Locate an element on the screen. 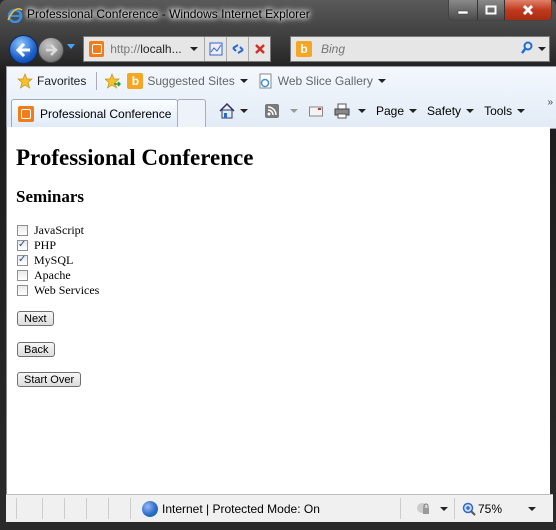 Image resolution: width=556 pixels, height=530 pixels. compatibility-view-button is located at coordinates (215, 49).